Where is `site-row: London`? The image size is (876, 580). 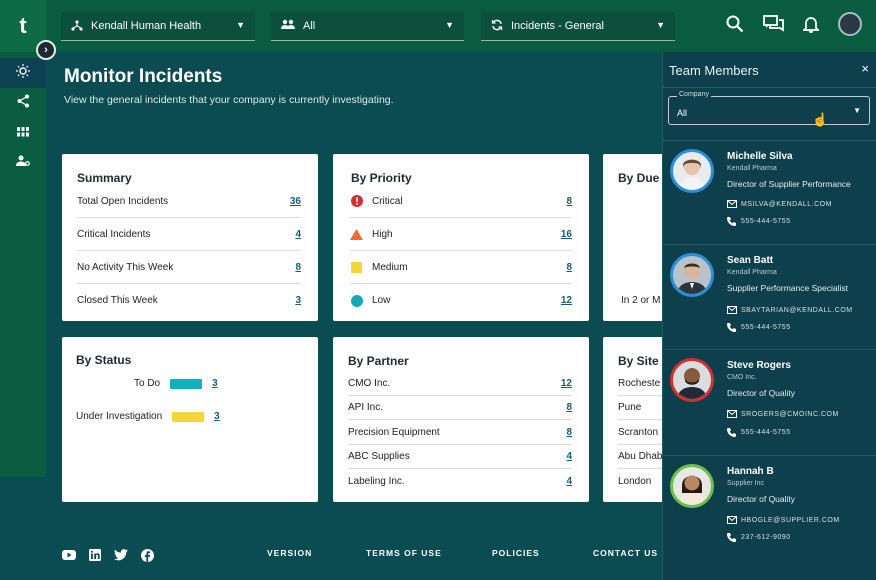 site-row: London is located at coordinates (640, 481).